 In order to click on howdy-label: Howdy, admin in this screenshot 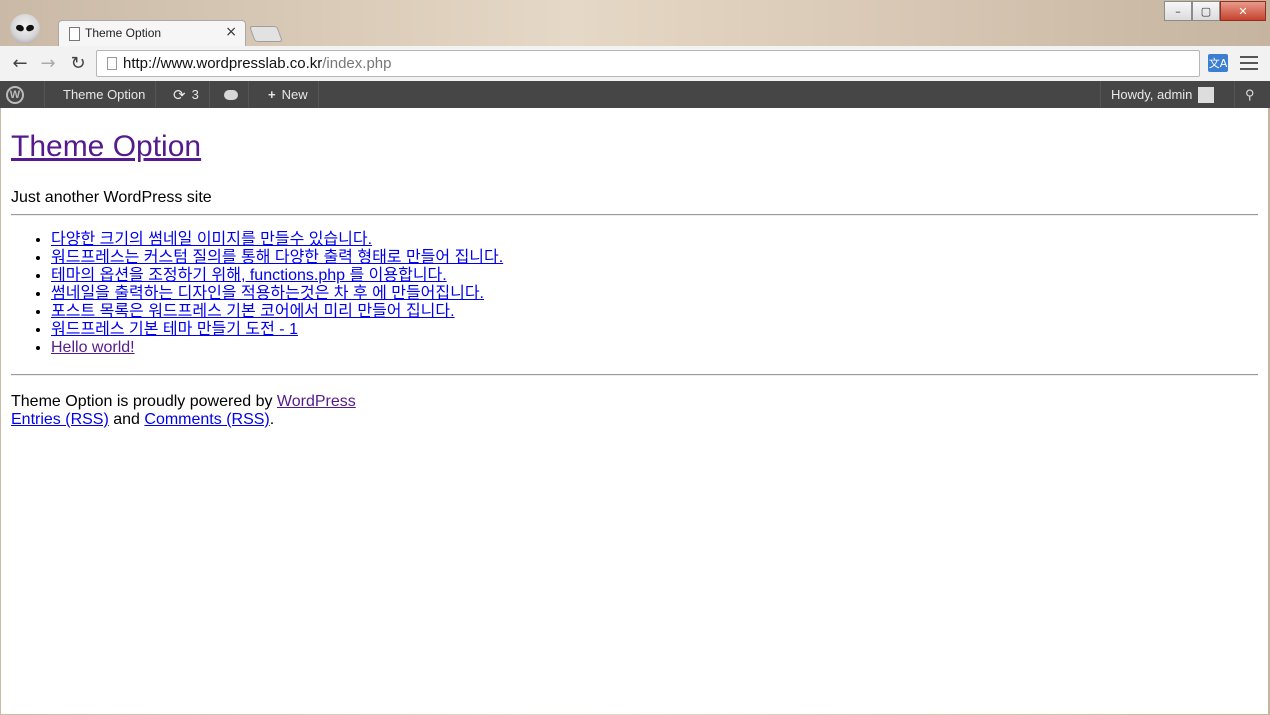, I will do `click(1152, 94)`.